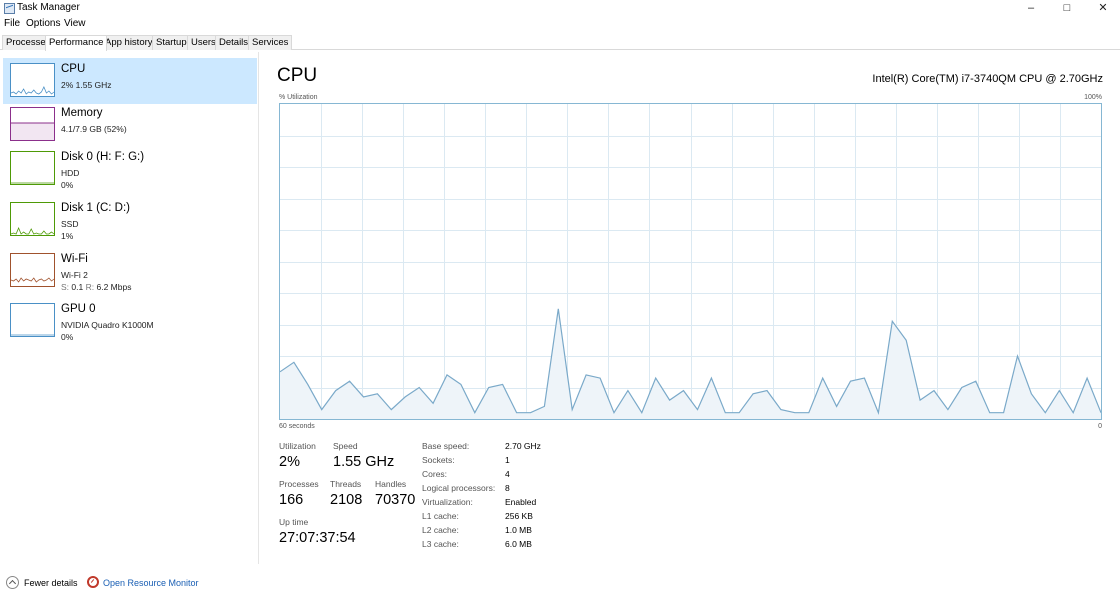 Image resolution: width=1120 pixels, height=600 pixels. I want to click on memory-thumbnail-graph, so click(32, 124).